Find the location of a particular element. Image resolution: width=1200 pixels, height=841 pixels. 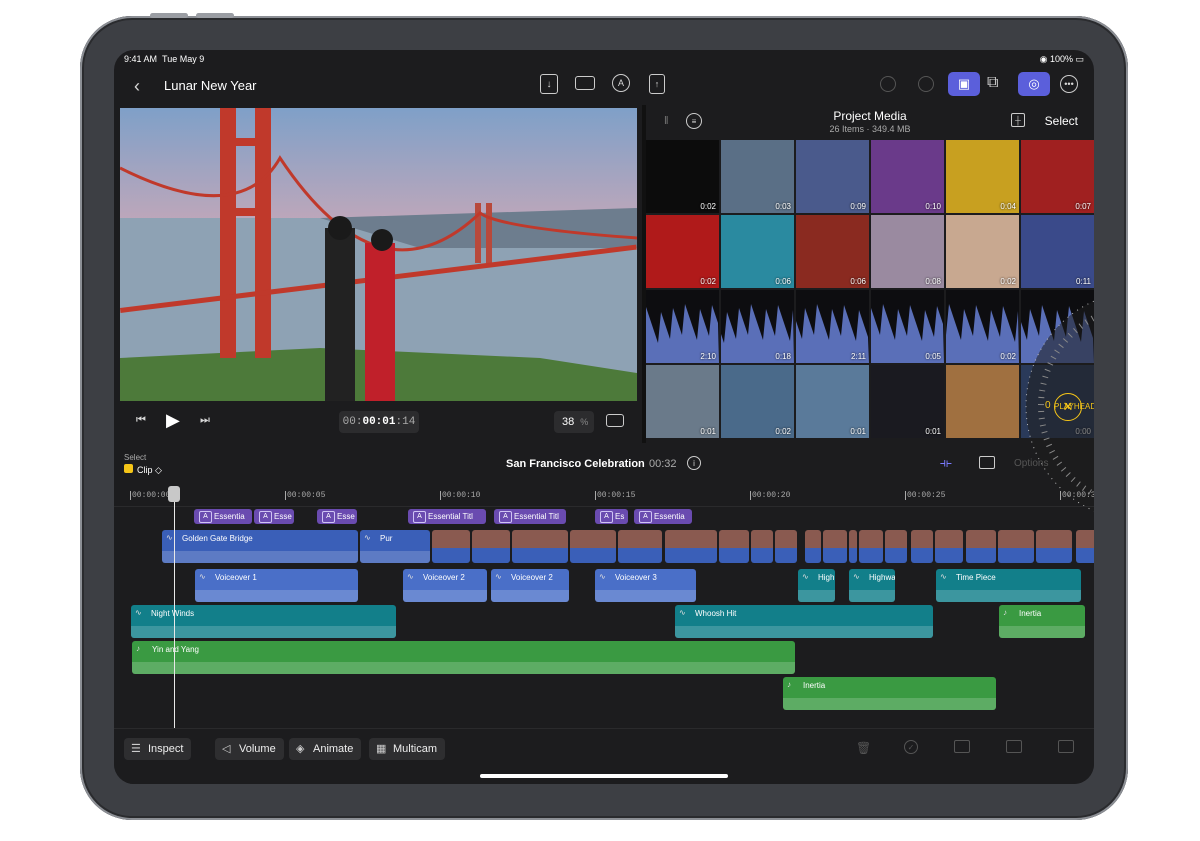

media-thumbnail: 0:10 is located at coordinates (907, 176).